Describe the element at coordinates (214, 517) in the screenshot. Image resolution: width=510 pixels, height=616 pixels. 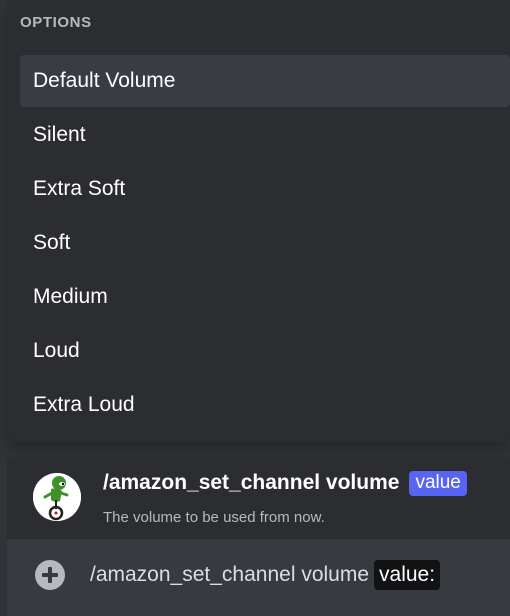
I see `command-description: The volume to be used from now.` at that location.